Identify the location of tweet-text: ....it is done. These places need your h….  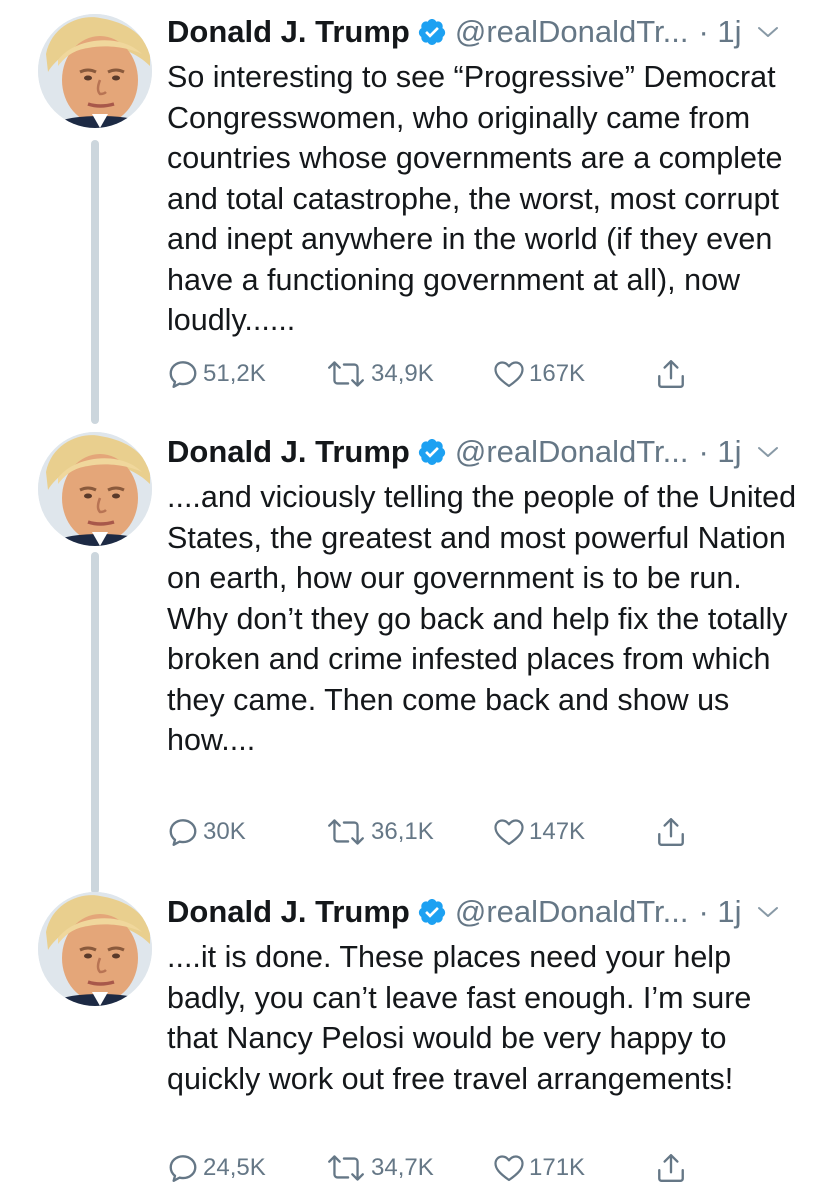
(459, 1018).